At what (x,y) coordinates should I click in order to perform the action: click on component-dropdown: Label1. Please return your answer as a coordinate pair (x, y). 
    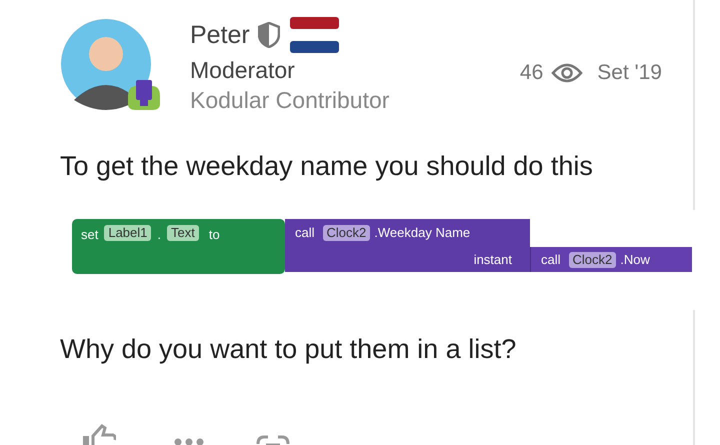
    Looking at the image, I should click on (128, 233).